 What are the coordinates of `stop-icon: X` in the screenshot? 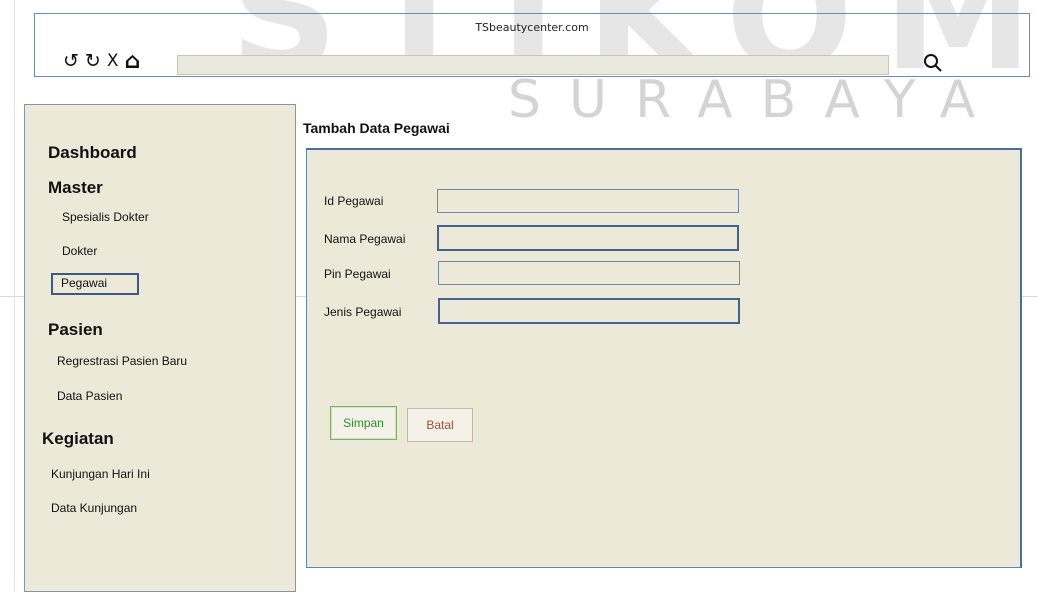 It's located at (113, 61).